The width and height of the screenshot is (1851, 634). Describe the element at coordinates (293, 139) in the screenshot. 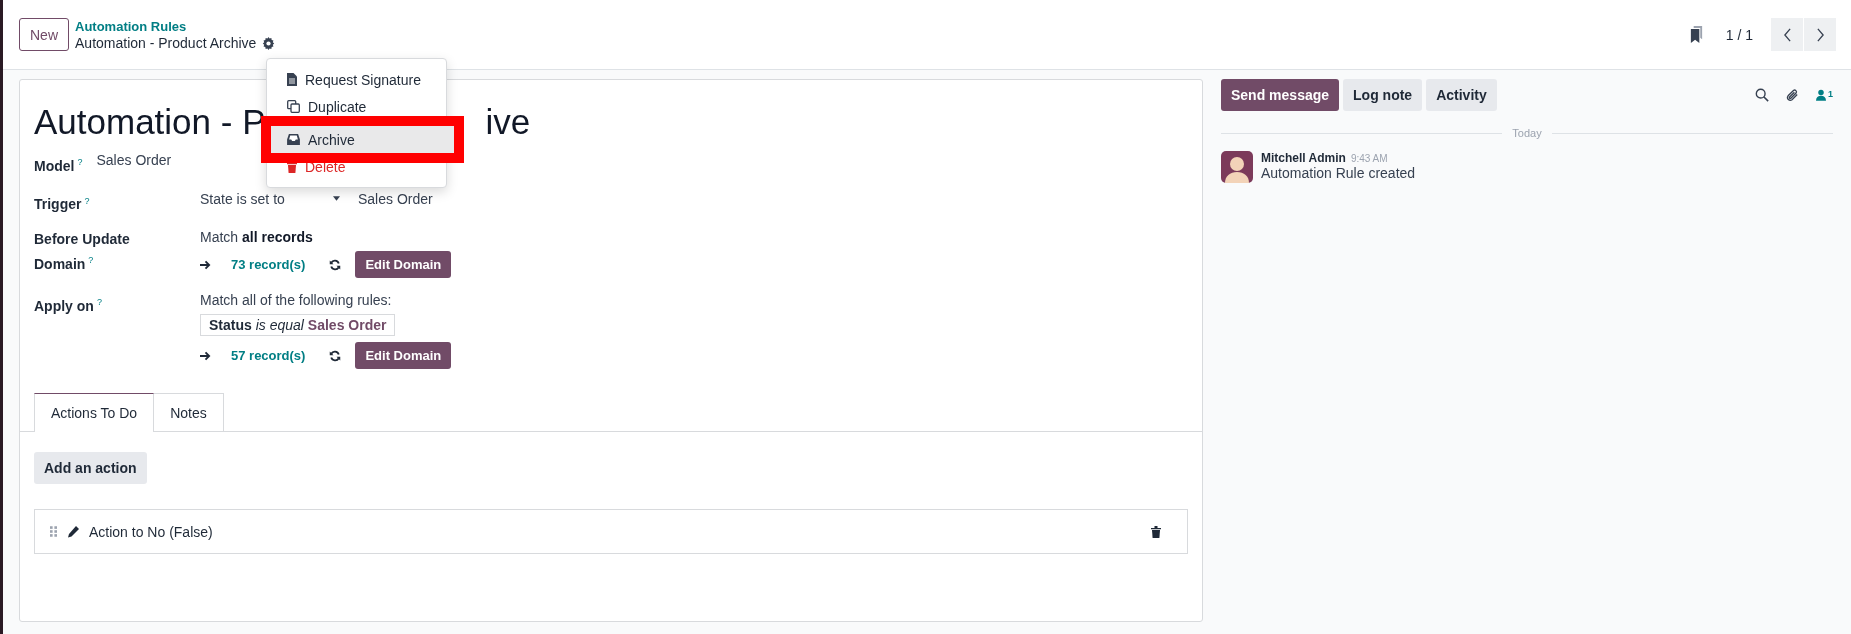

I see `inbox-icon` at that location.